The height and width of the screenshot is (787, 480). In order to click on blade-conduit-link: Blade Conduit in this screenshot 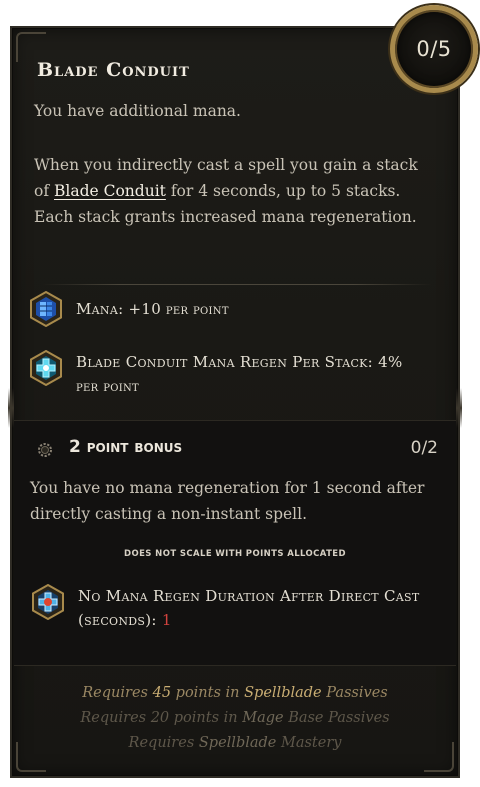, I will do `click(110, 191)`.